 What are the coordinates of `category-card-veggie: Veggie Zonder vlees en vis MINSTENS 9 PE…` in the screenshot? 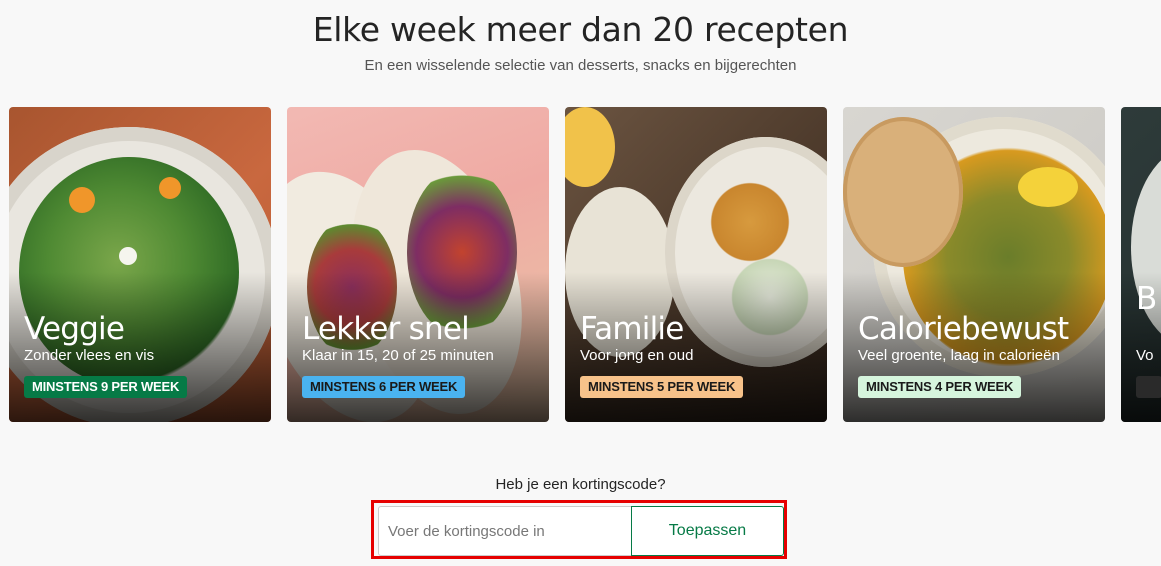 It's located at (140, 264).